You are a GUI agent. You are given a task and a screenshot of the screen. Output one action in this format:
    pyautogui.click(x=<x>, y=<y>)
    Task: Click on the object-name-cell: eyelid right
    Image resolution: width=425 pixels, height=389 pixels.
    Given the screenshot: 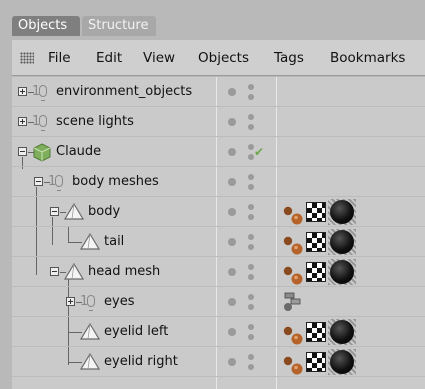 What is the action you would take?
    pyautogui.click(x=114, y=362)
    